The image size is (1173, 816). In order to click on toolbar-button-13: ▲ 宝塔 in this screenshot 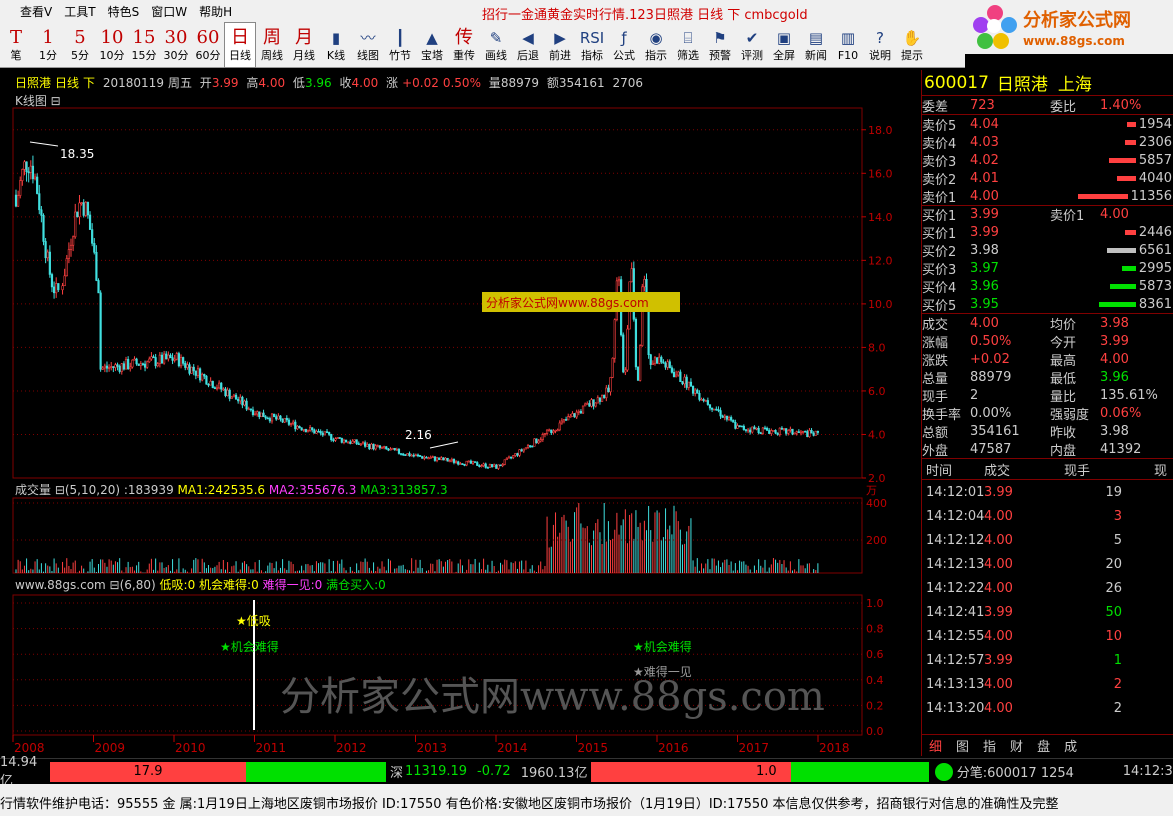, I will do `click(432, 45)`.